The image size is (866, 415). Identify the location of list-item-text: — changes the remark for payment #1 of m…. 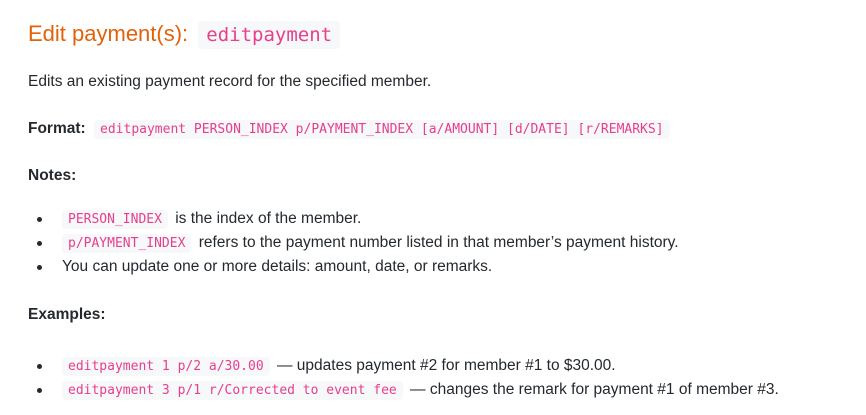
(594, 389).